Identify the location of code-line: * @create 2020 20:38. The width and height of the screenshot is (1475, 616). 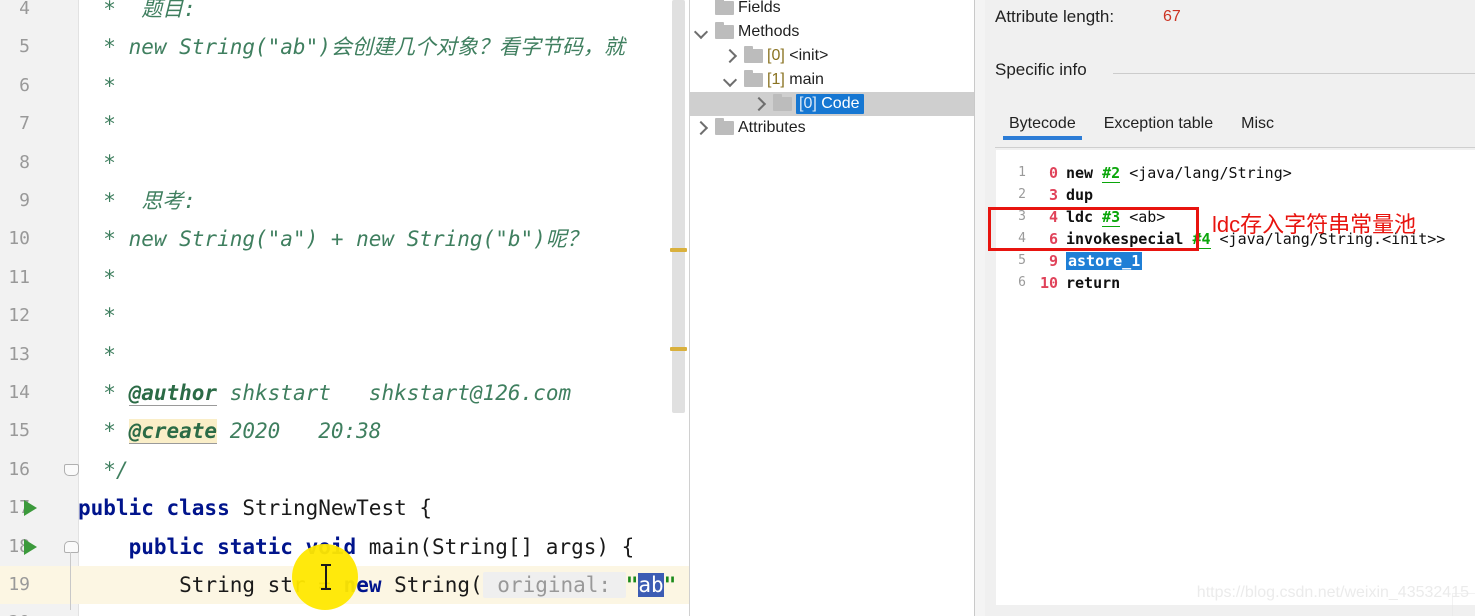
(229, 431).